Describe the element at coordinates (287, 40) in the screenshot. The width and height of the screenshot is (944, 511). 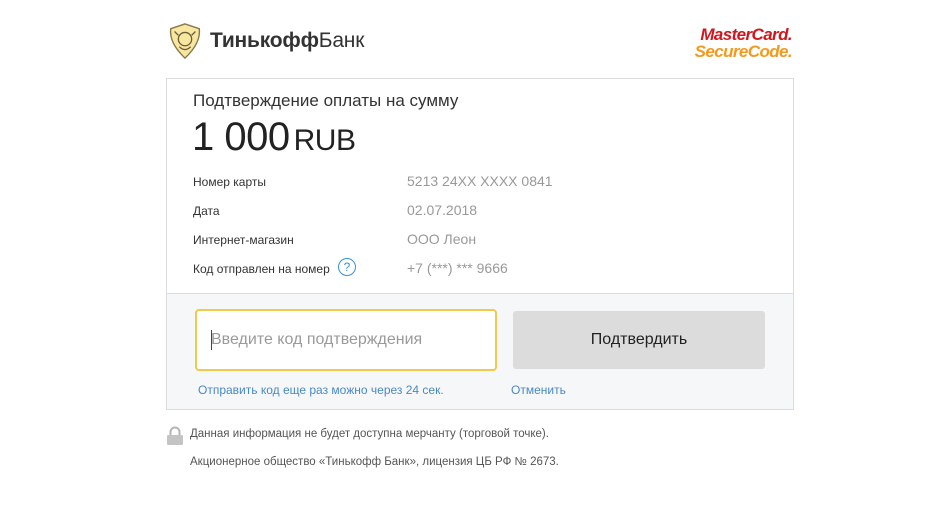
I see `bank-name: ТинькоффБанк` at that location.